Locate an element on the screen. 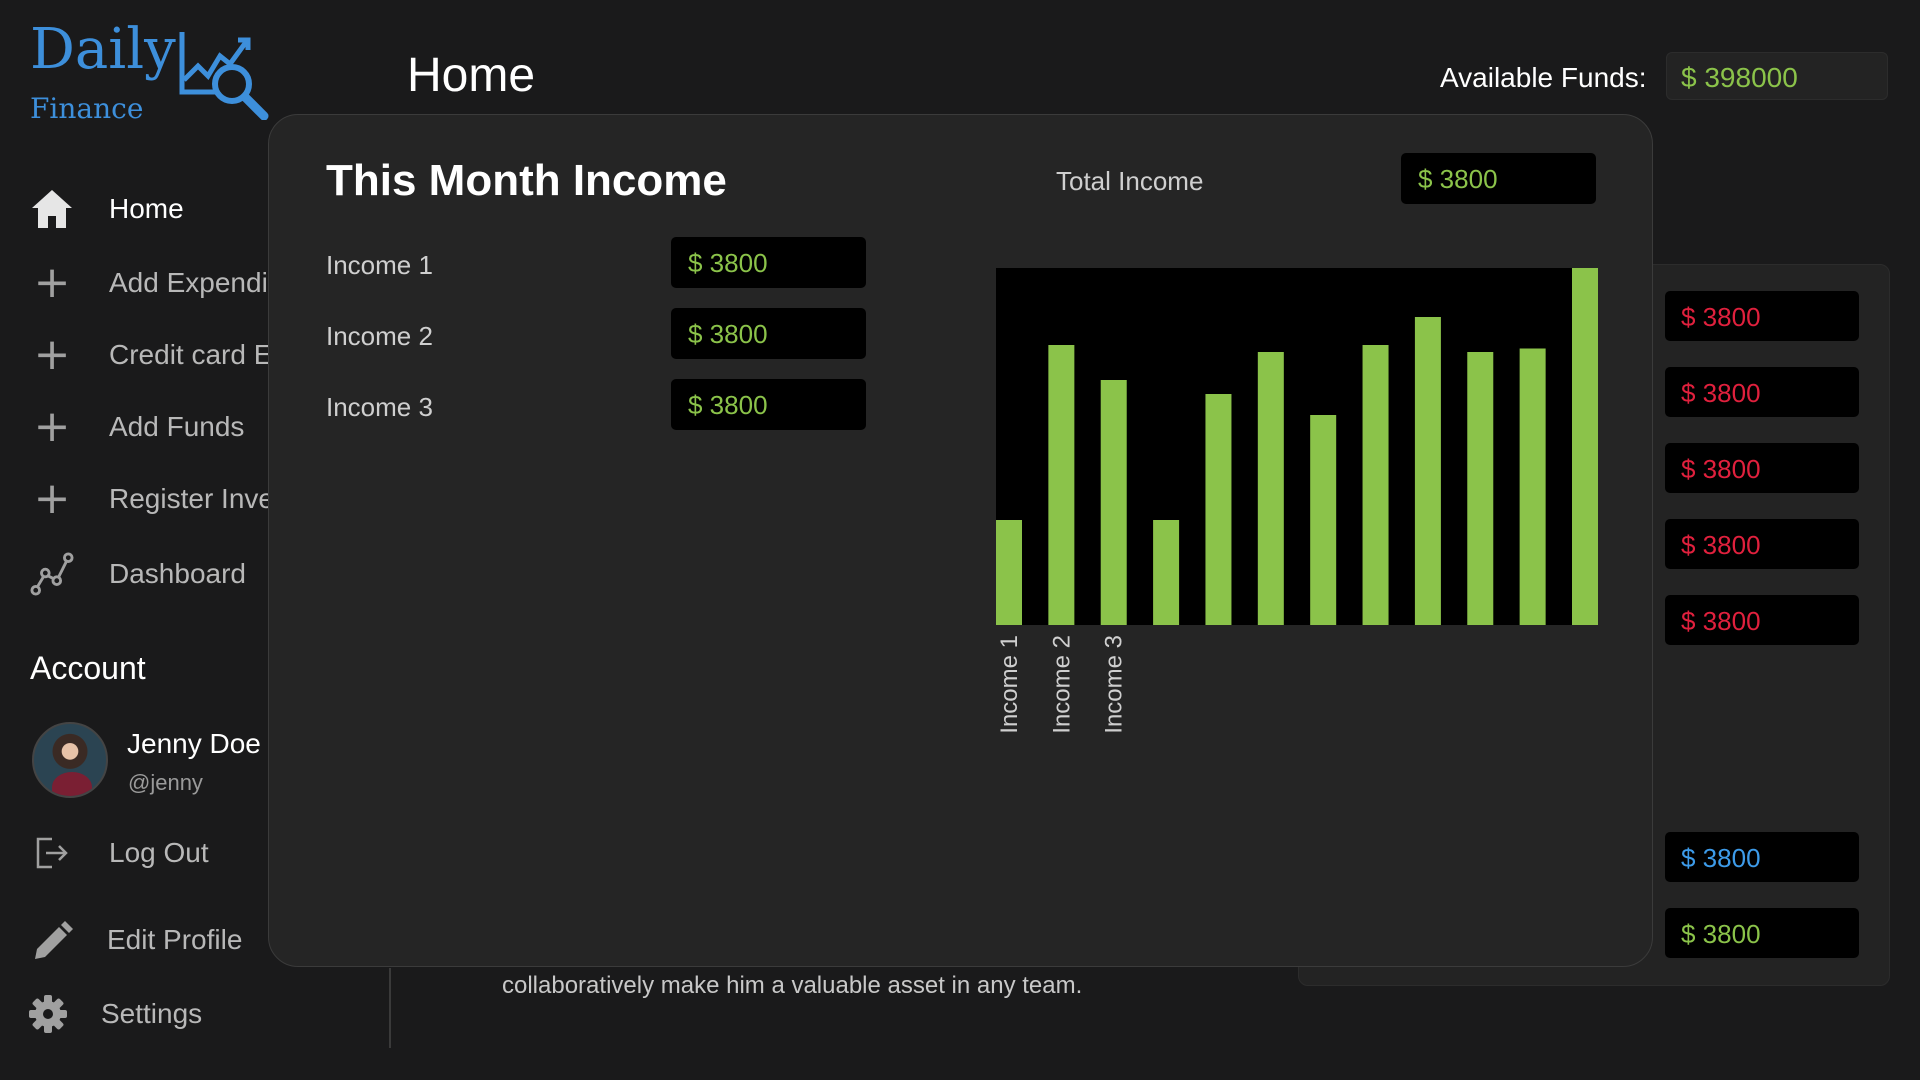 Image resolution: width=1920 pixels, height=1080 pixels. sidebar-item-label: Settings is located at coordinates (152, 1013).